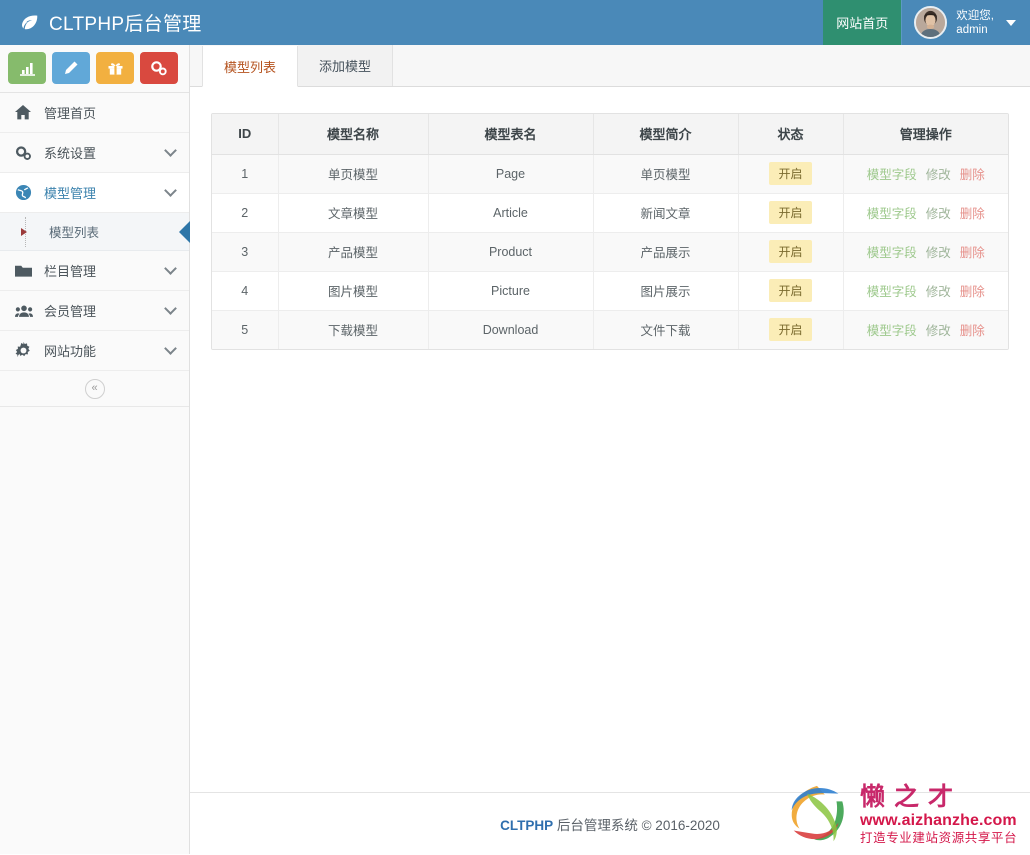 The width and height of the screenshot is (1030, 855). What do you see at coordinates (94, 311) in the screenshot?
I see `sidebar-item-member-management: 会员管理` at bounding box center [94, 311].